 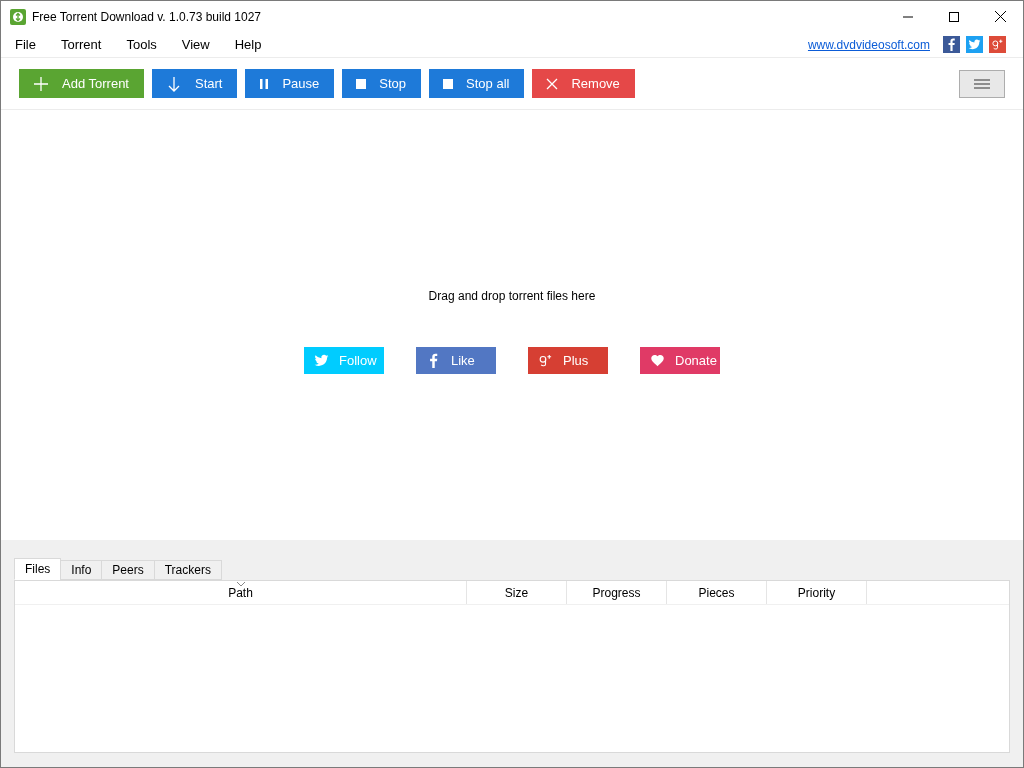 What do you see at coordinates (954, 16) in the screenshot?
I see `maximize-icon` at bounding box center [954, 16].